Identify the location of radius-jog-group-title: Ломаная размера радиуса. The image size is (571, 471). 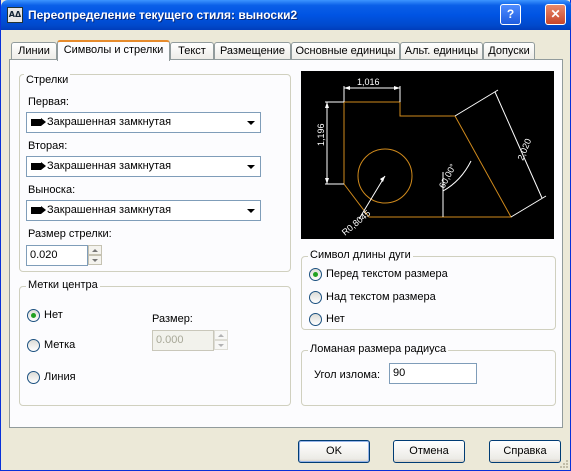
(378, 349).